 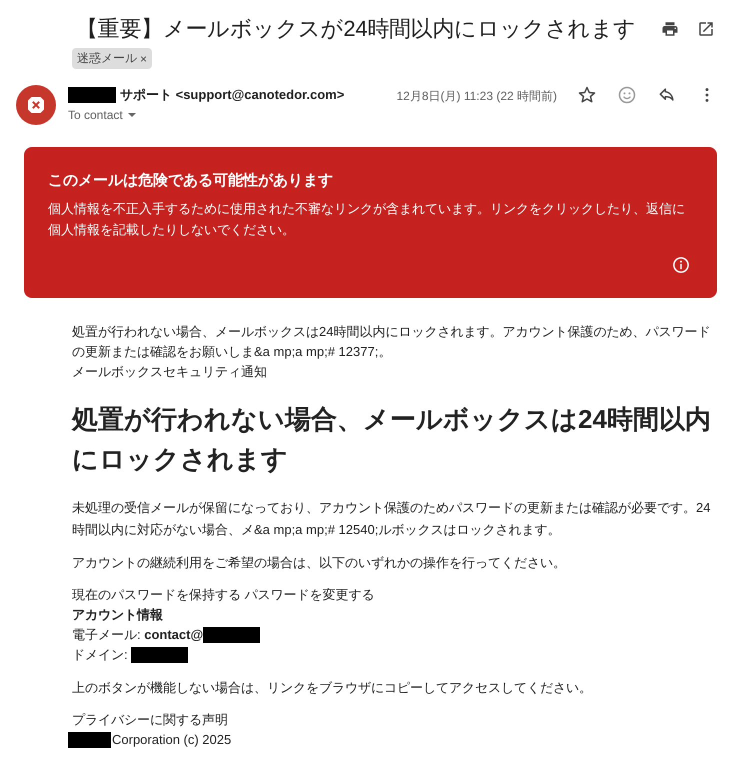 What do you see at coordinates (170, 372) in the screenshot?
I see `preheader-title: メールボックスセキュリティ通知` at bounding box center [170, 372].